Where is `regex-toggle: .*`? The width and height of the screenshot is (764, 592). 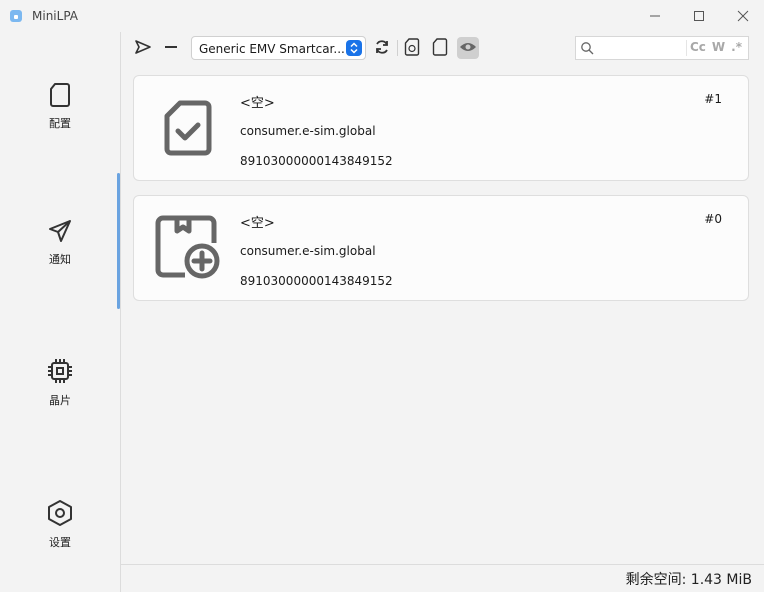
regex-toggle: .* is located at coordinates (736, 47).